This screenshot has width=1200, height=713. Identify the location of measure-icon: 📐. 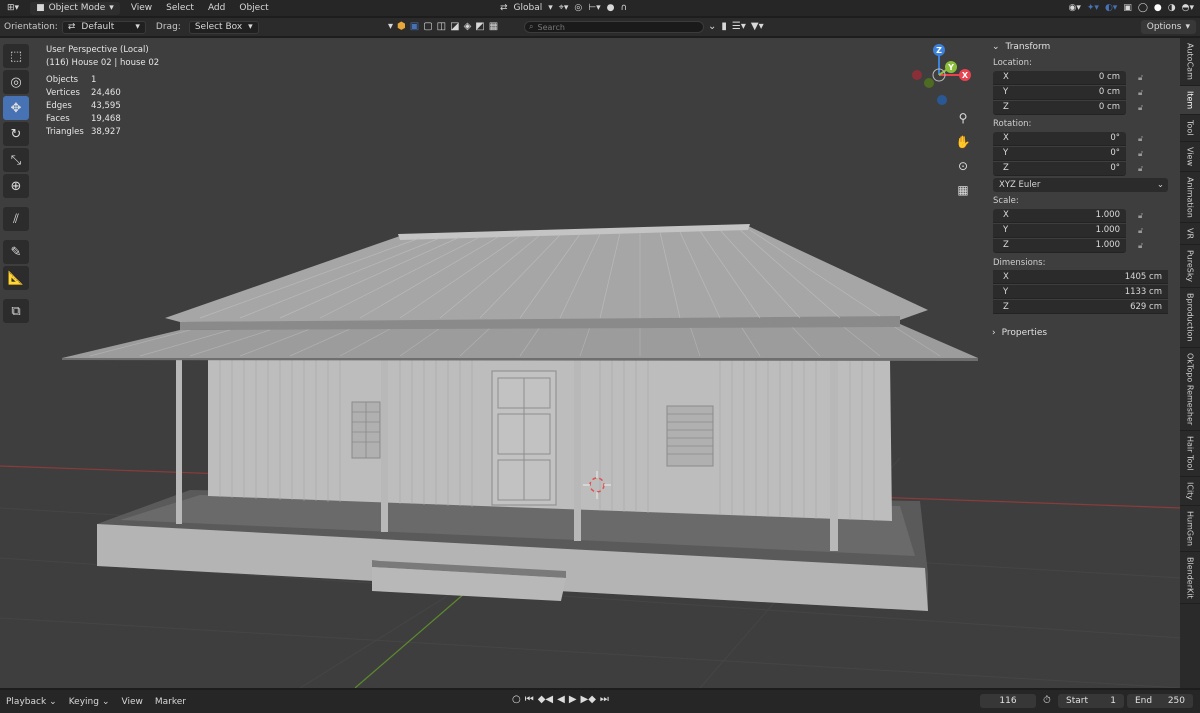
(16, 278).